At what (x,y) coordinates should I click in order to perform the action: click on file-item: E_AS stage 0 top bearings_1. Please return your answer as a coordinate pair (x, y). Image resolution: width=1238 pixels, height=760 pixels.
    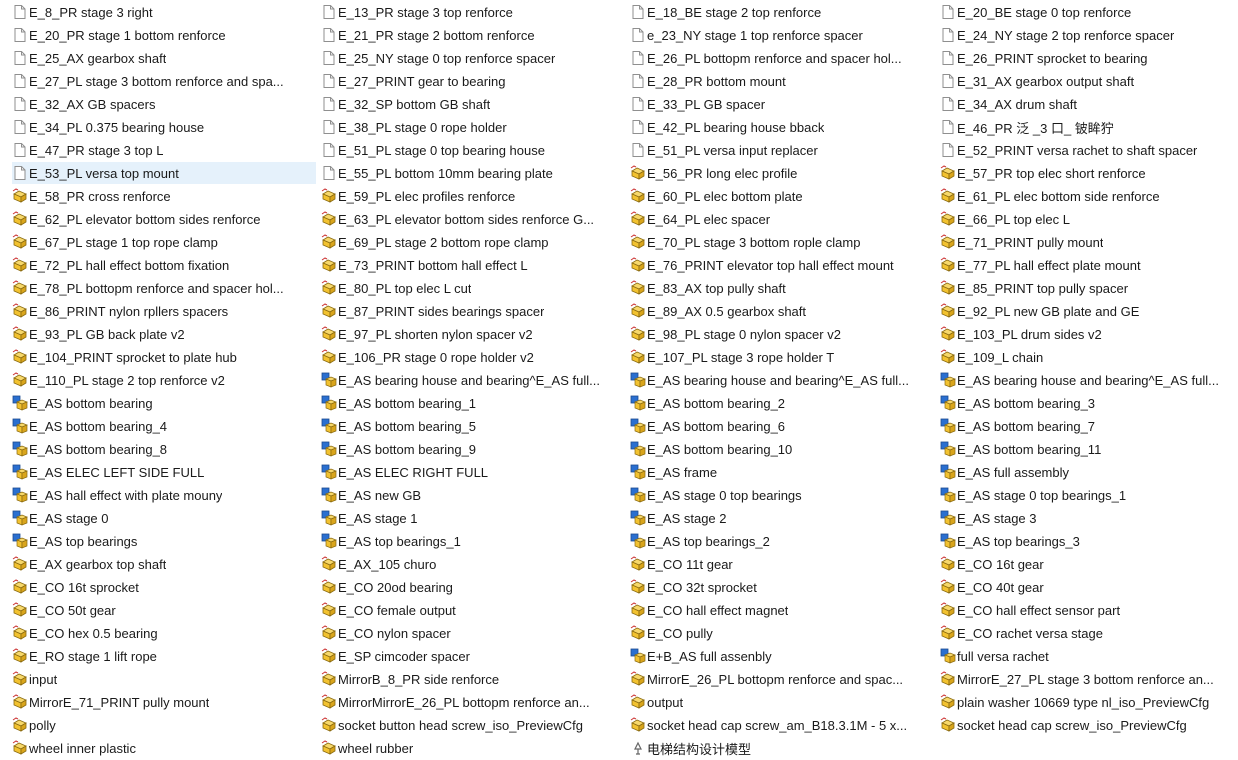
    Looking at the image, I should click on (1085, 495).